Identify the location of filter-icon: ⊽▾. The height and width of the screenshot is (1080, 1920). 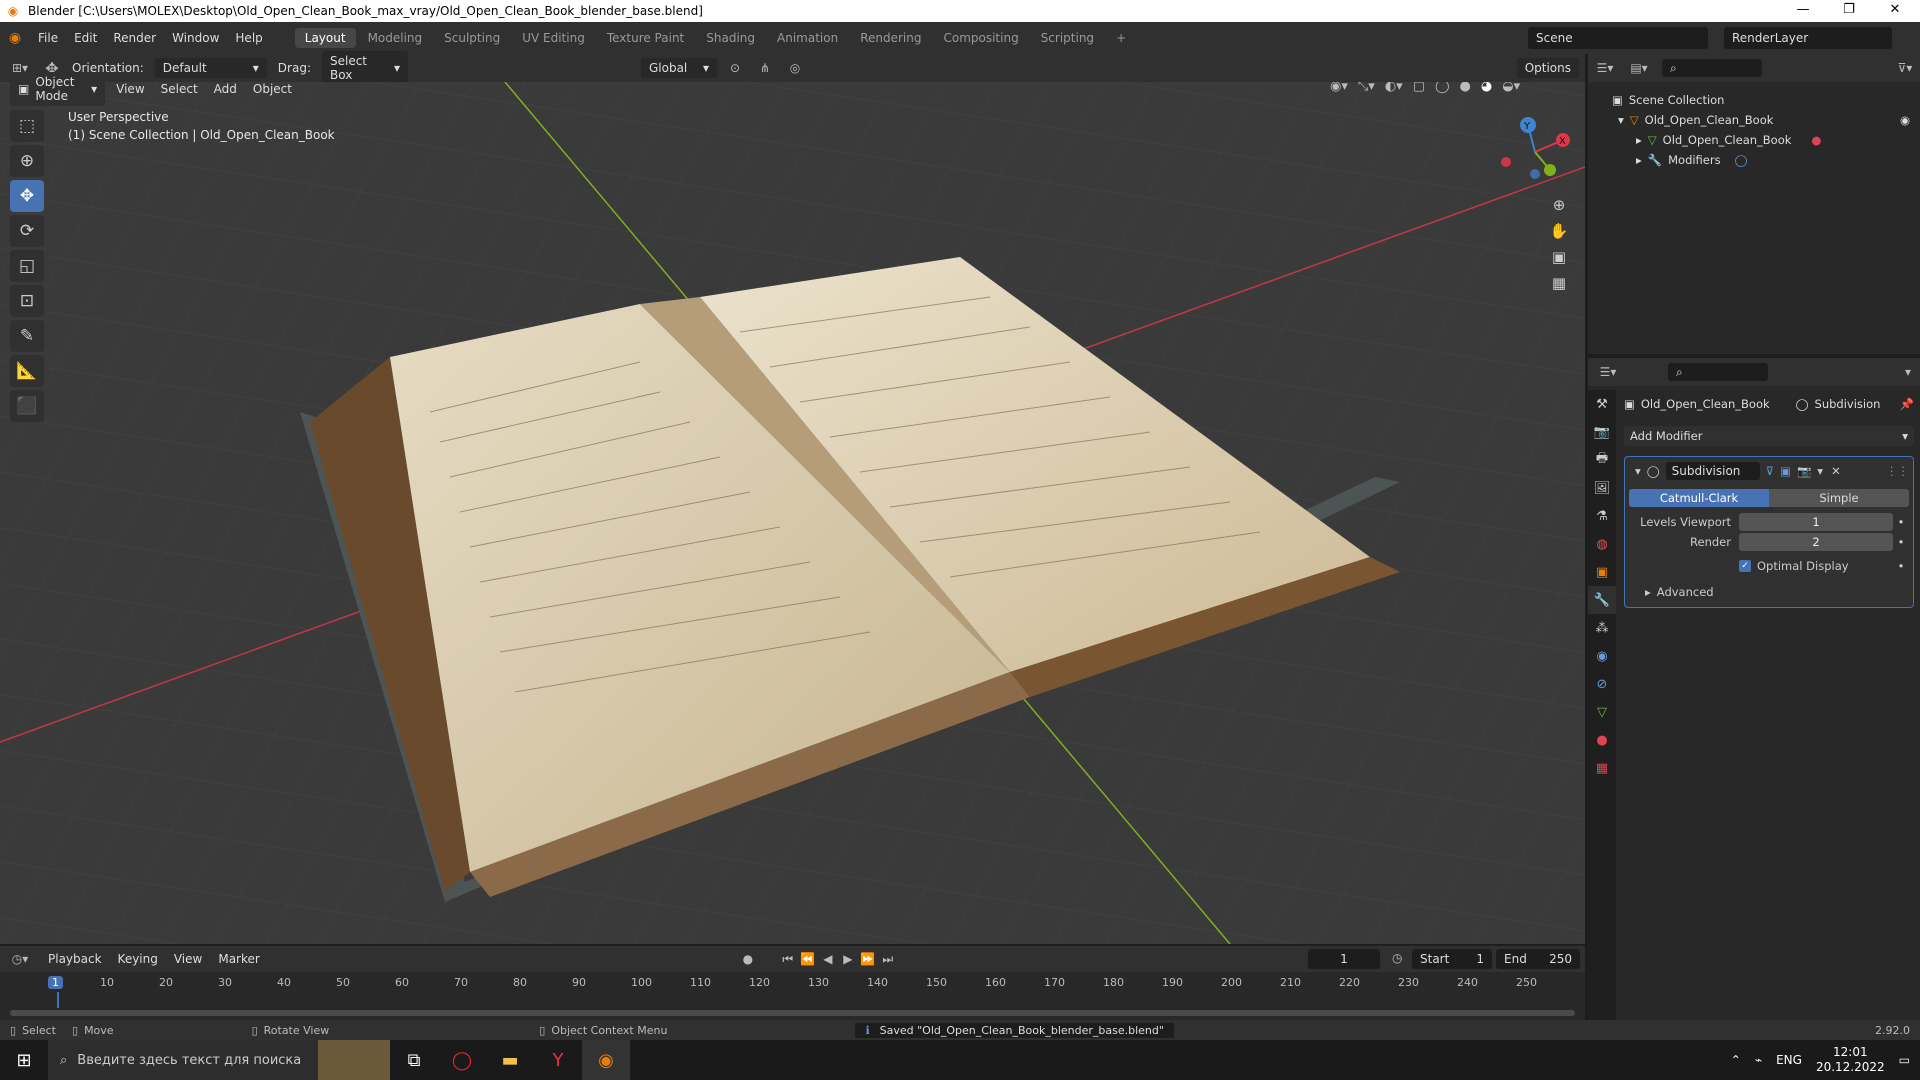
(1905, 68).